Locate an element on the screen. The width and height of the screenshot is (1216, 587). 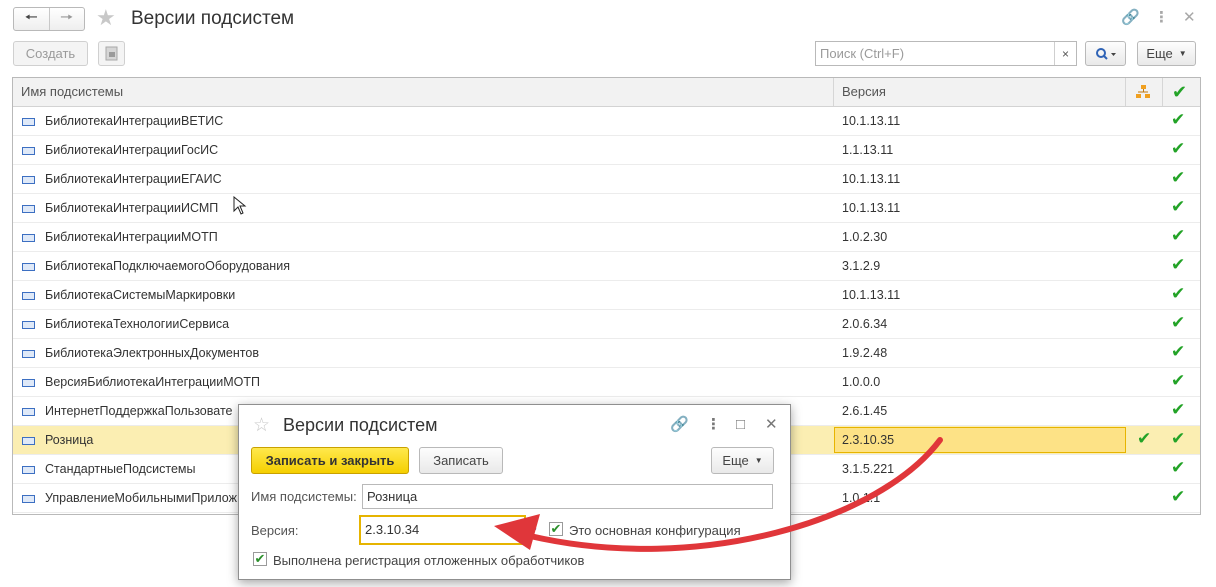
row-version: 3.1.5.221 is located at coordinates (868, 469).